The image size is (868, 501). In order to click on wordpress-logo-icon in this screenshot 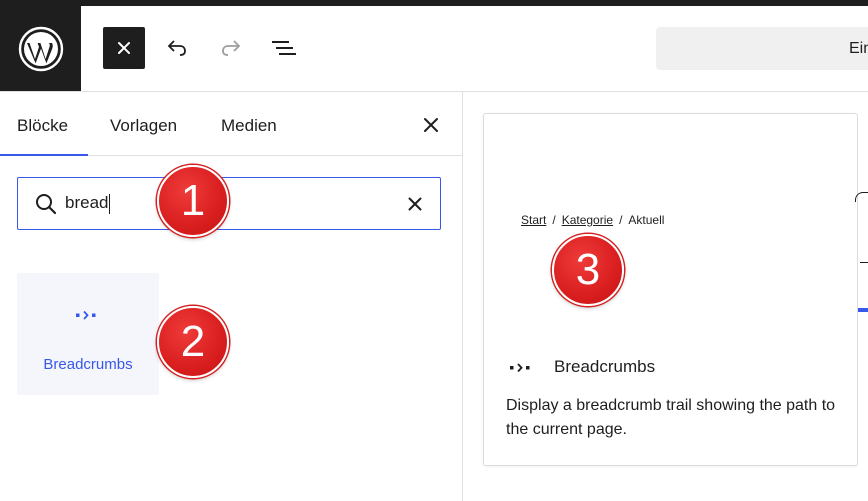, I will do `click(40, 48)`.